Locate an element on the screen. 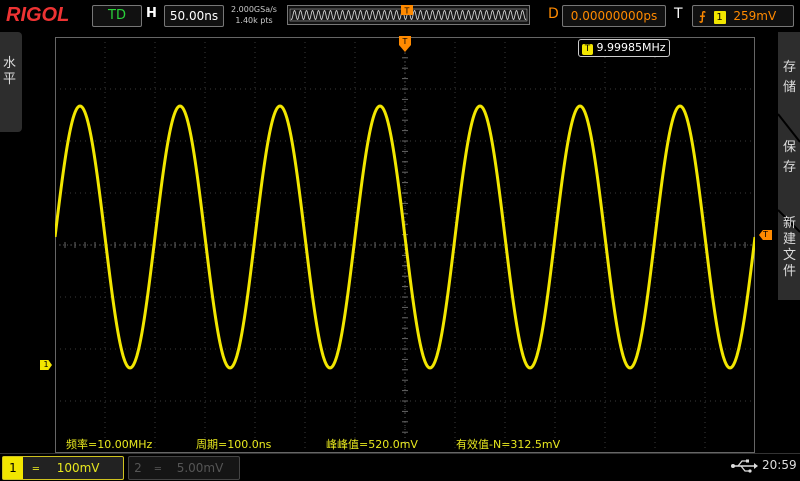 This screenshot has width=800, height=481. timebase-display: 50.00ns is located at coordinates (194, 16).